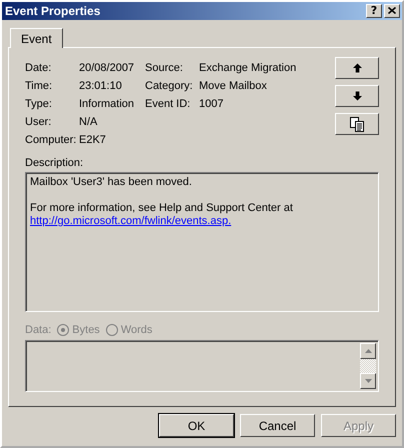  Describe the element at coordinates (93, 140) in the screenshot. I see `field-value: E2K7` at that location.